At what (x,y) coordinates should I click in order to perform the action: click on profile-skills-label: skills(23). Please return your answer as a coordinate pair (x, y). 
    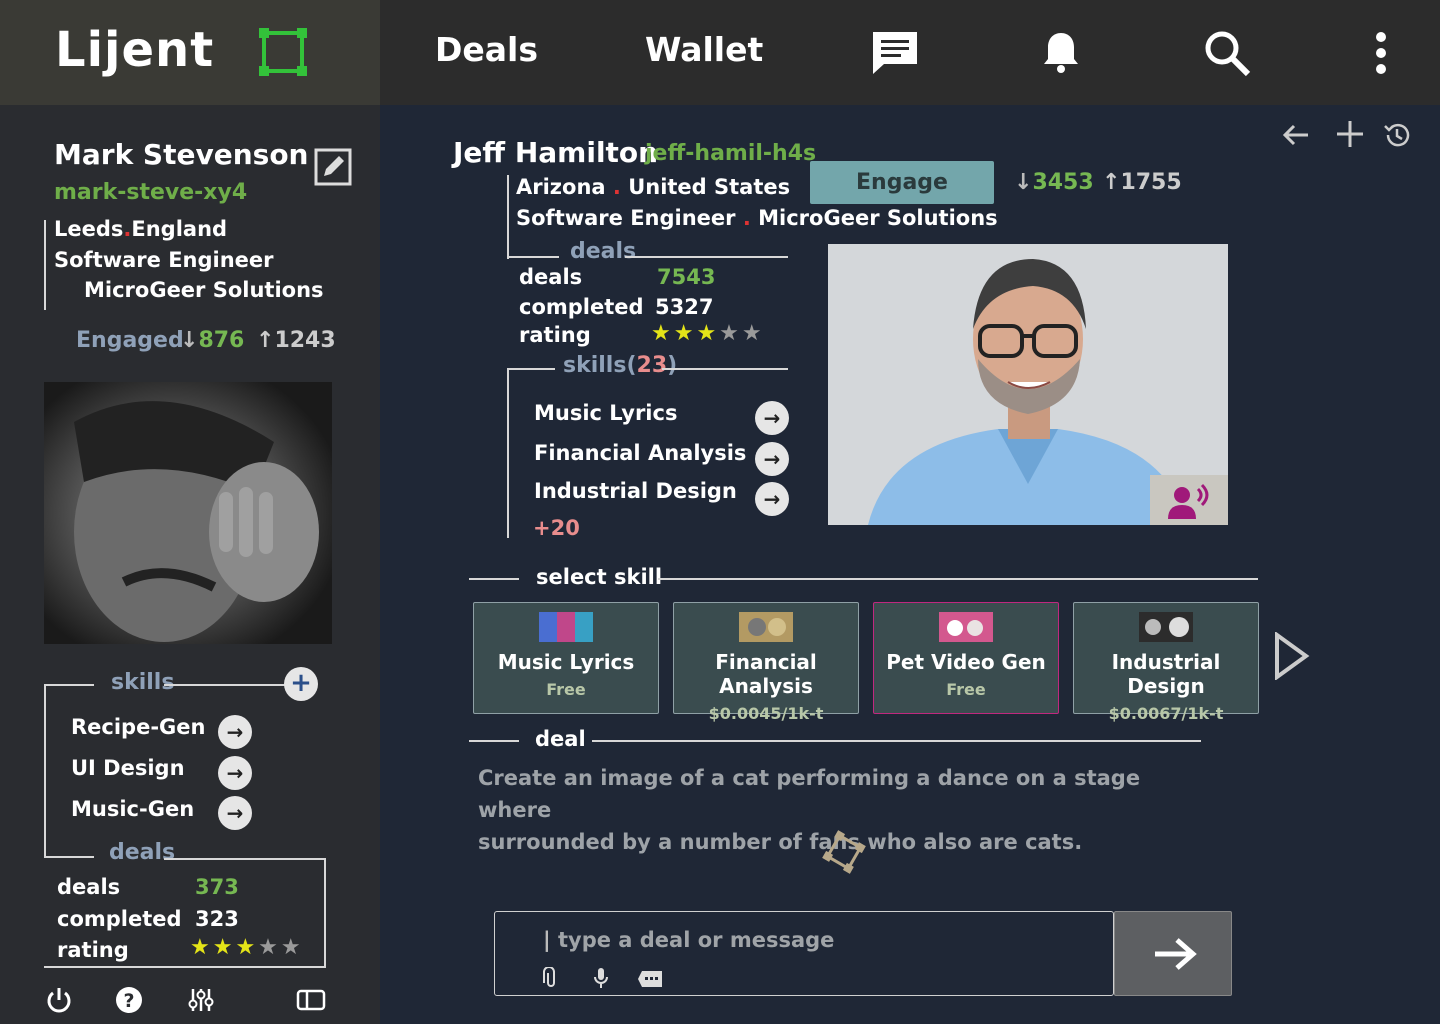
    Looking at the image, I should click on (620, 365).